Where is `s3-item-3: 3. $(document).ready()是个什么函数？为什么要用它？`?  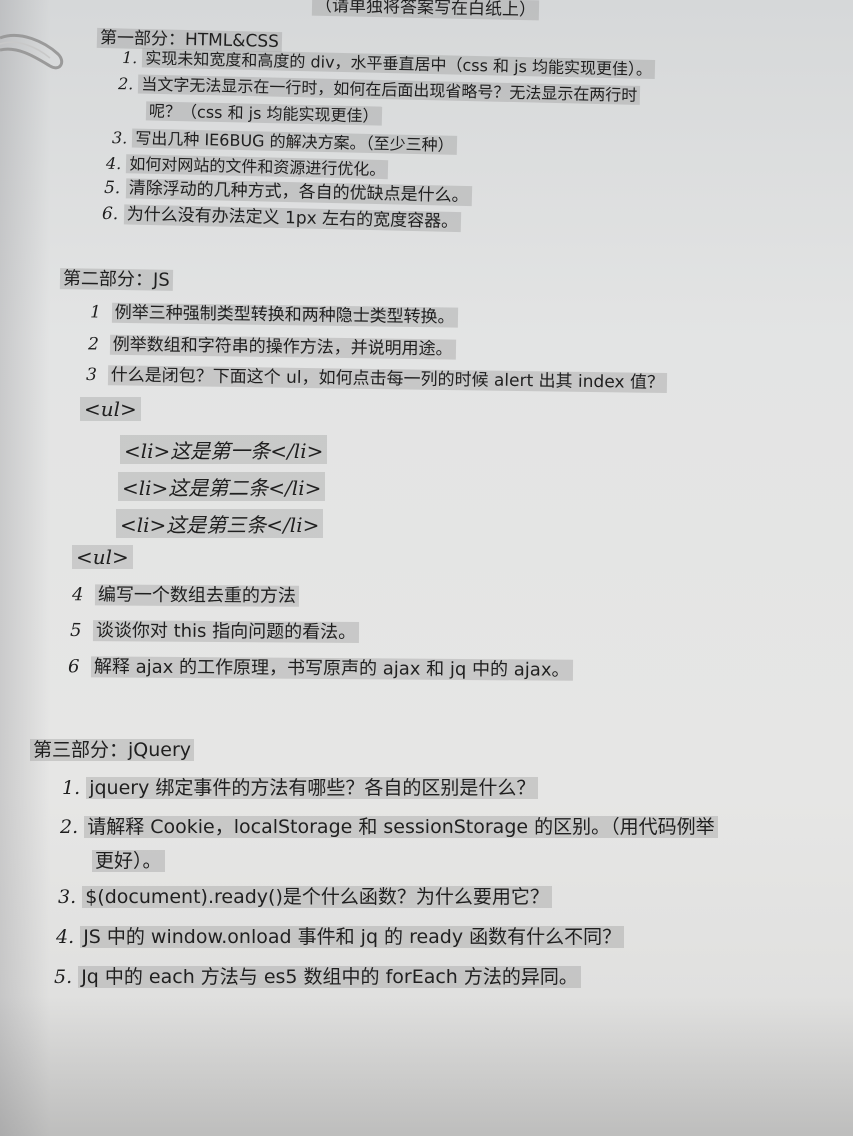 s3-item-3: 3. $(document).ready()是个什么函数？为什么要用它？ is located at coordinates (305, 897).